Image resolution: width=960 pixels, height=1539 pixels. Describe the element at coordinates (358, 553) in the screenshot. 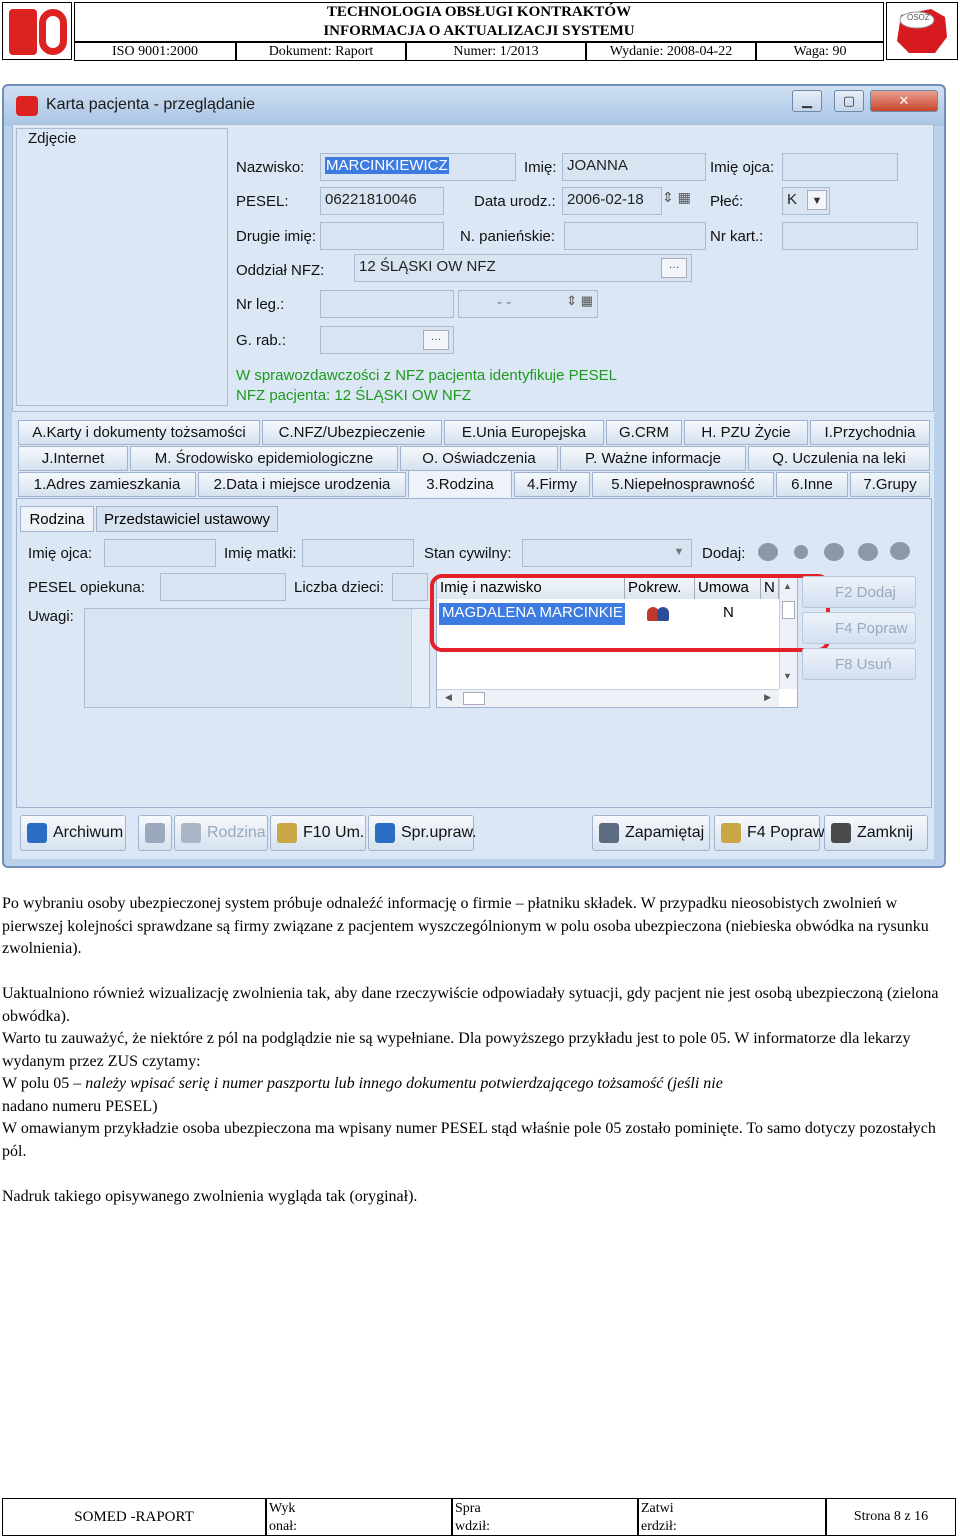

I see `fam-imie-matki-field` at that location.